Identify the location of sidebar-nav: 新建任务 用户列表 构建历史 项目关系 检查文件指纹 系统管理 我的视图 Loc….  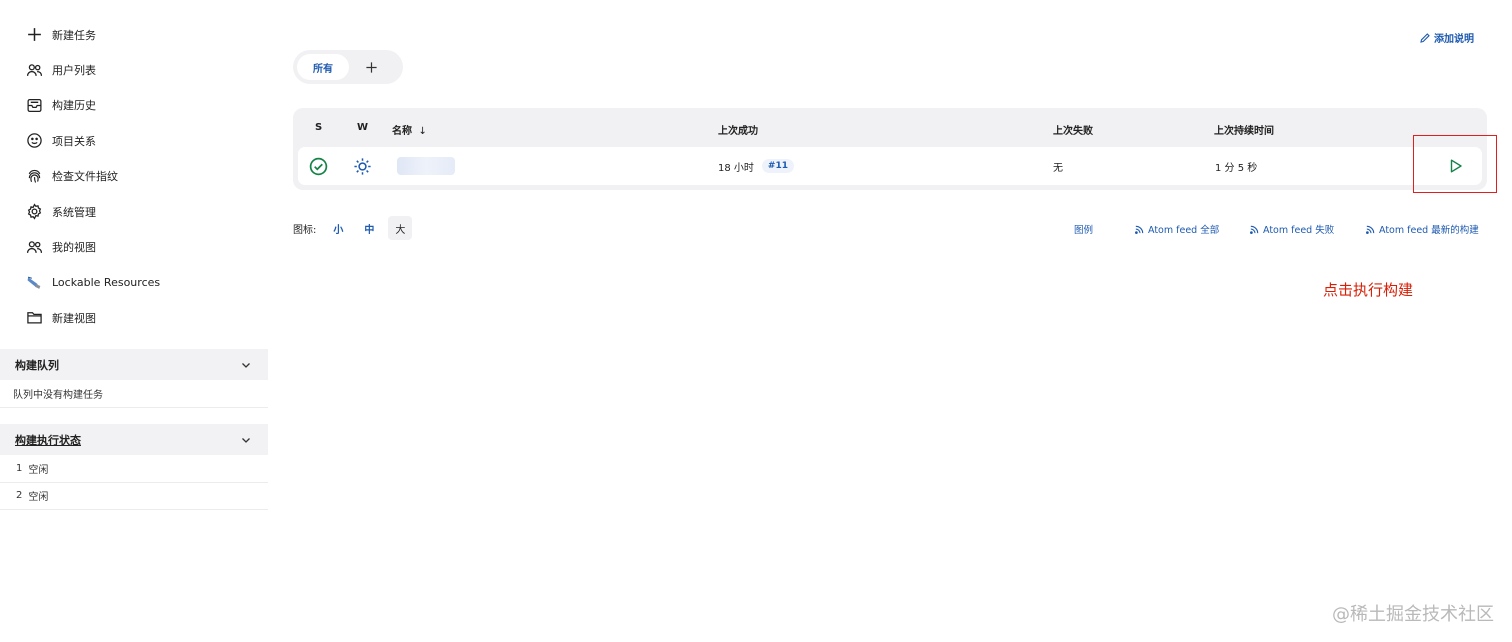
(134, 168).